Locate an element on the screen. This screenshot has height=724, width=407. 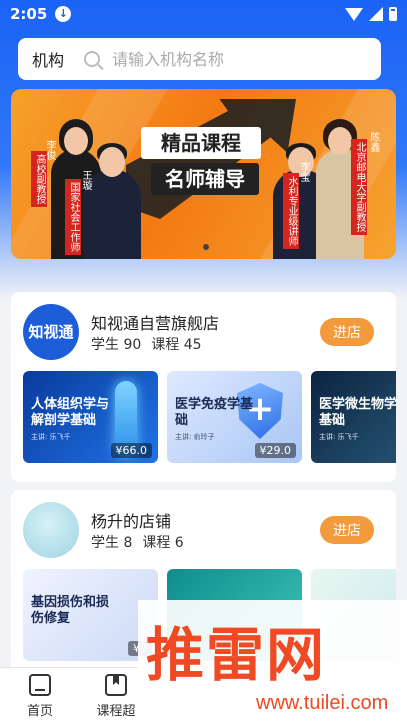
pager-dot-active is located at coordinates (206, 247).